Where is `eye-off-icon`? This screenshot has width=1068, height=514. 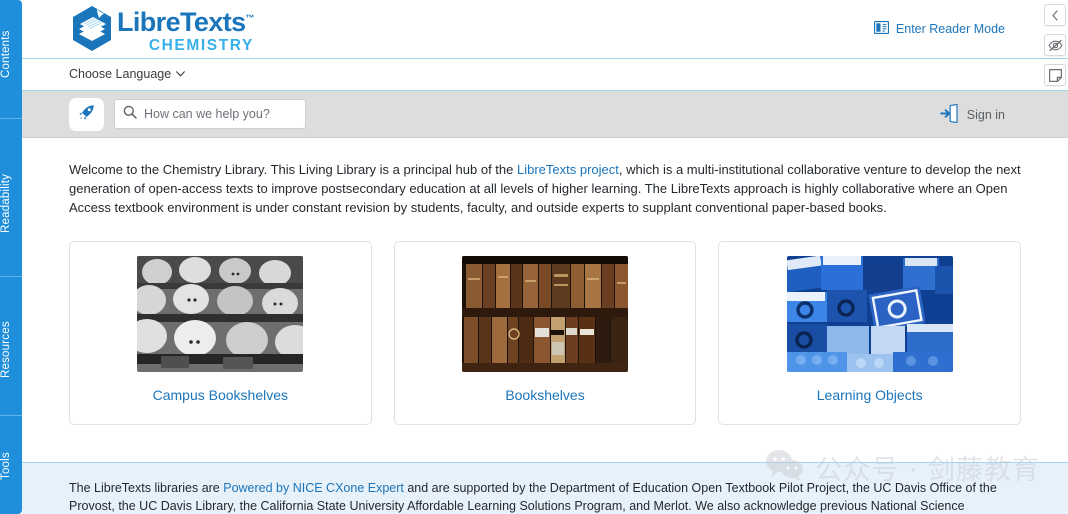 eye-off-icon is located at coordinates (1055, 45).